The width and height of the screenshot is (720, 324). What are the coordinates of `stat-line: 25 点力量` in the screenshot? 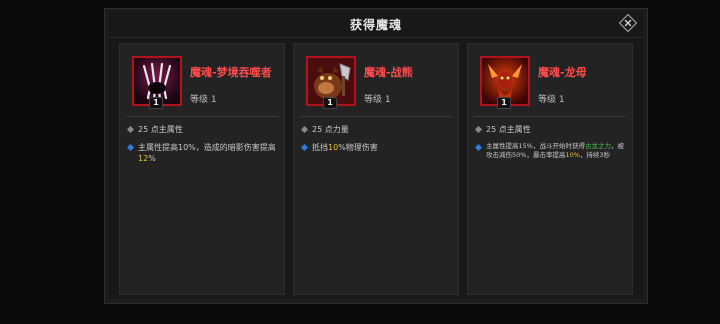 It's located at (376, 129).